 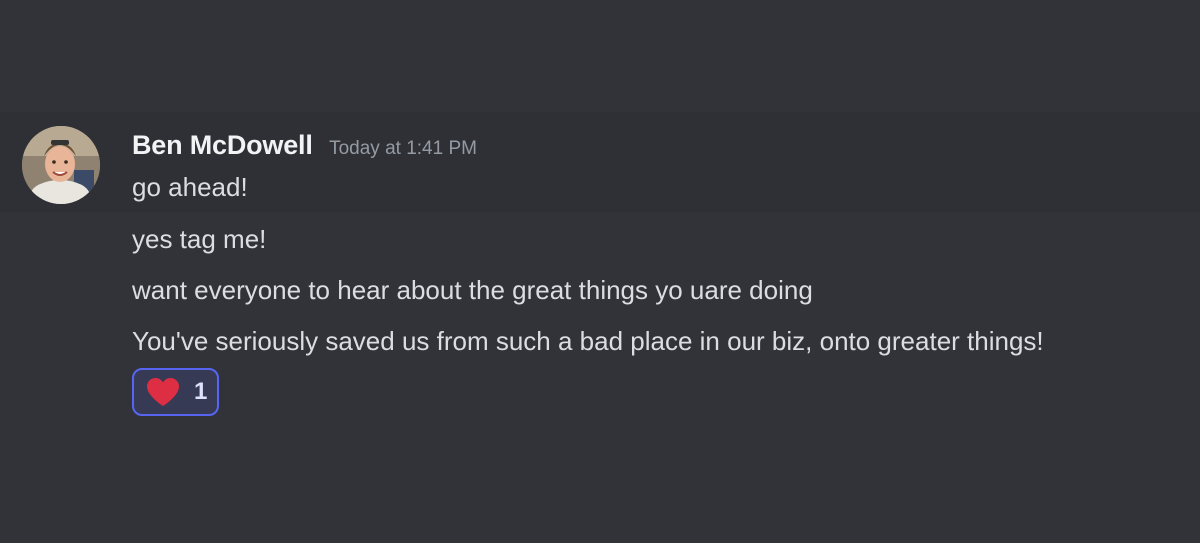 I want to click on avatar-photo, so click(x=61, y=165).